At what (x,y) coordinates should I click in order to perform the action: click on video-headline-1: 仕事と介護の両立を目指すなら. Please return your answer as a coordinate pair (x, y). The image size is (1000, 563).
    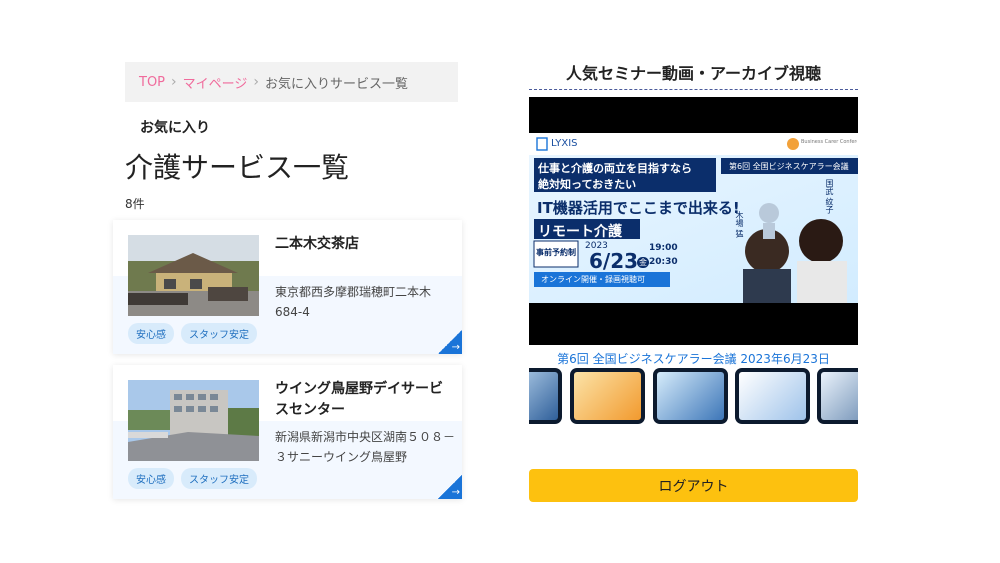
    Looking at the image, I should click on (615, 168).